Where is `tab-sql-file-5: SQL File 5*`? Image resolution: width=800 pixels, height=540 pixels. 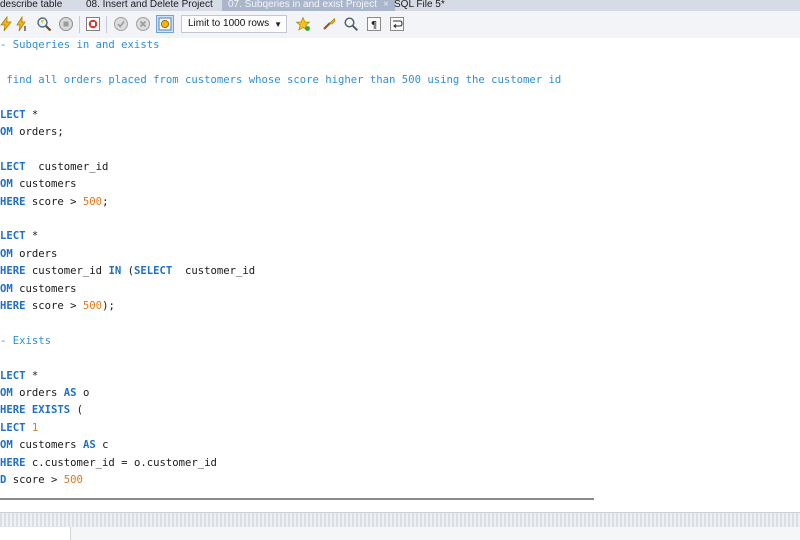 tab-sql-file-5: SQL File 5* is located at coordinates (419, 5).